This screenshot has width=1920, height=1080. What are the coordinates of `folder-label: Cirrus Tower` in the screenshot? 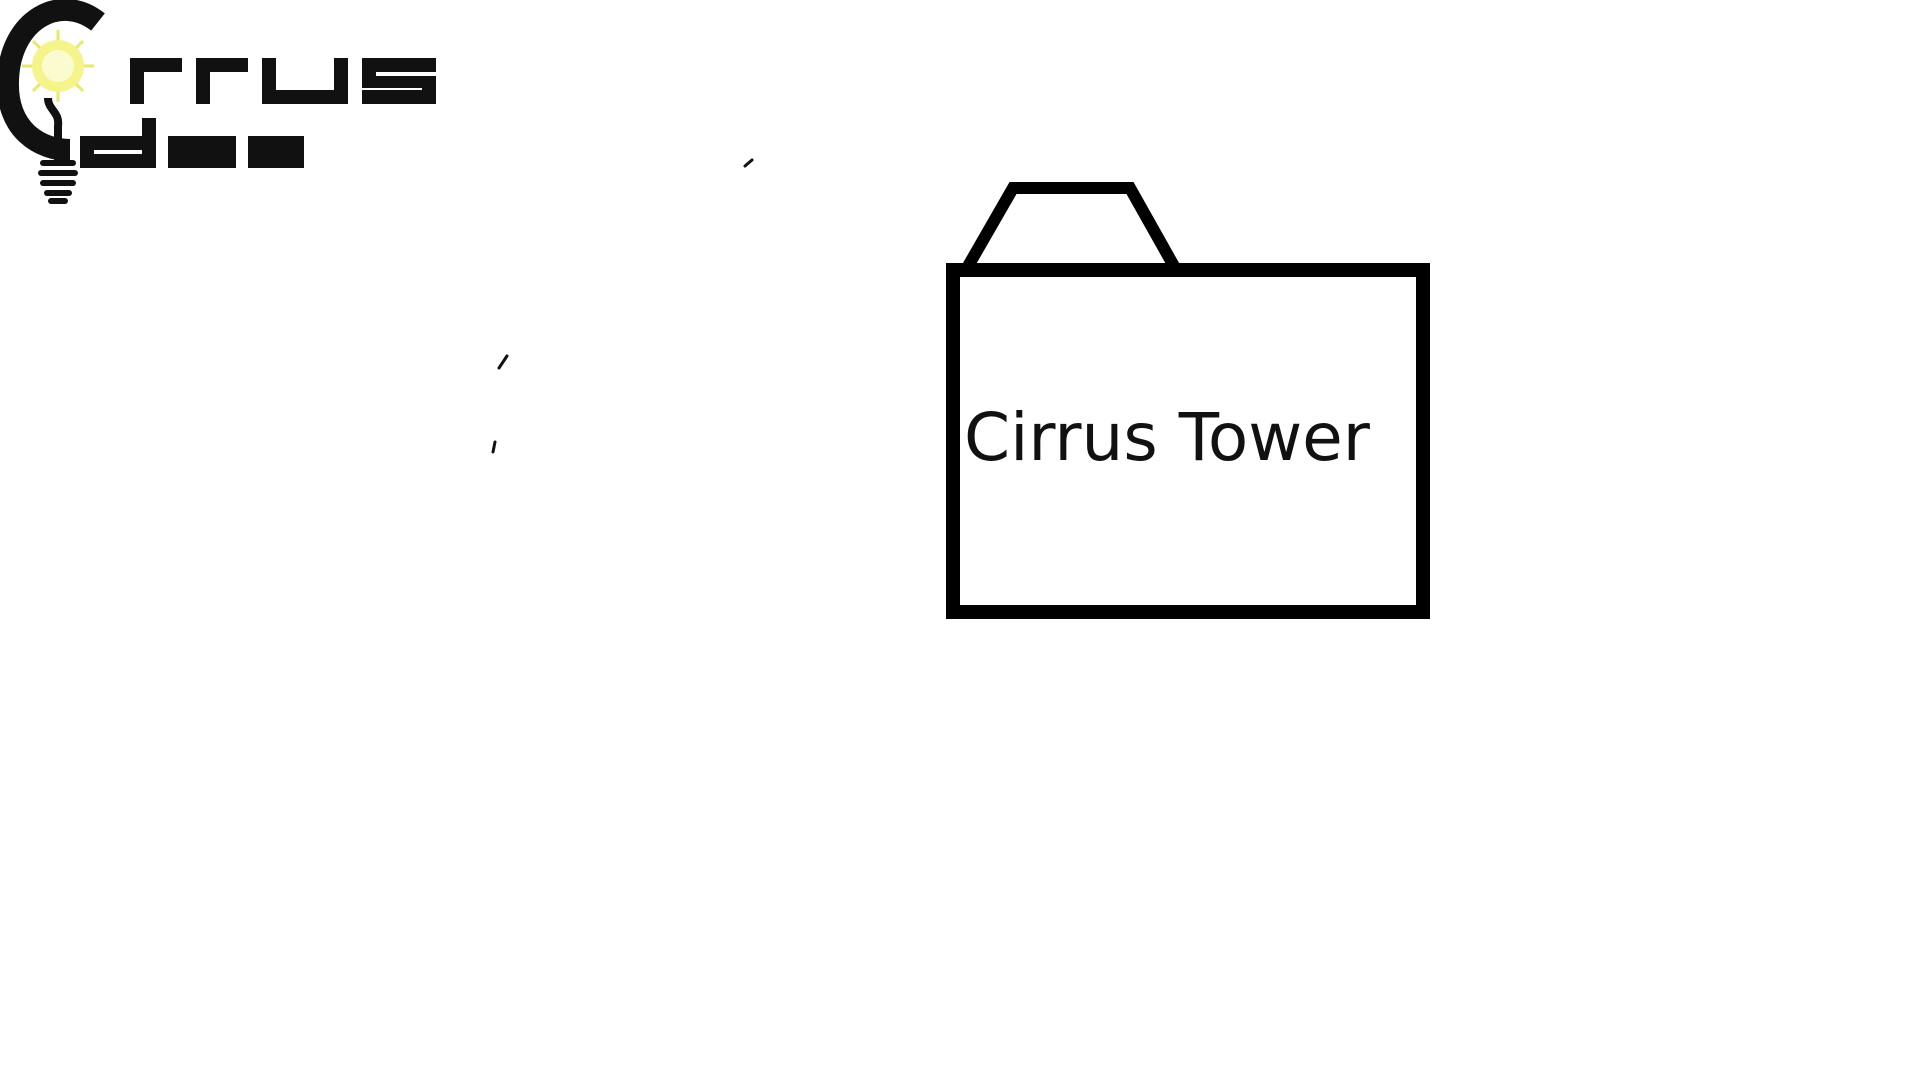 It's located at (1167, 437).